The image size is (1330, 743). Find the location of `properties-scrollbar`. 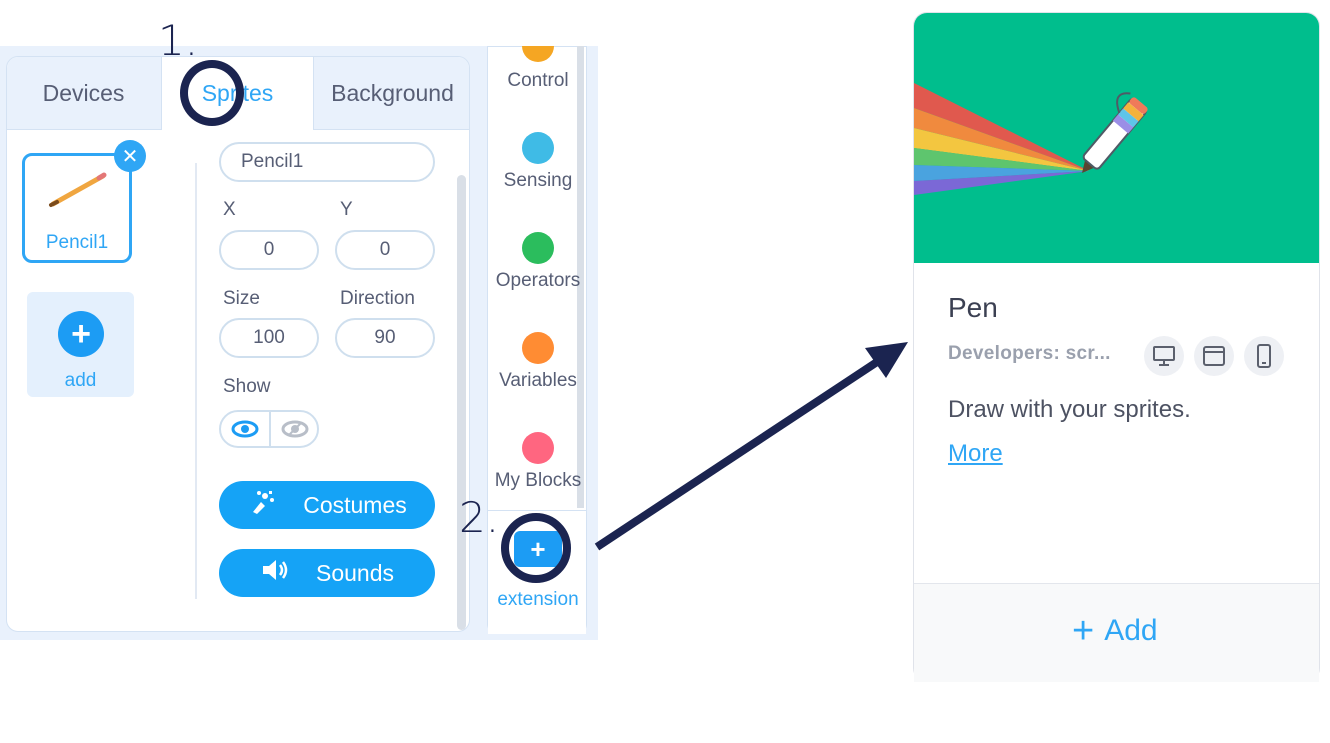

properties-scrollbar is located at coordinates (461, 402).